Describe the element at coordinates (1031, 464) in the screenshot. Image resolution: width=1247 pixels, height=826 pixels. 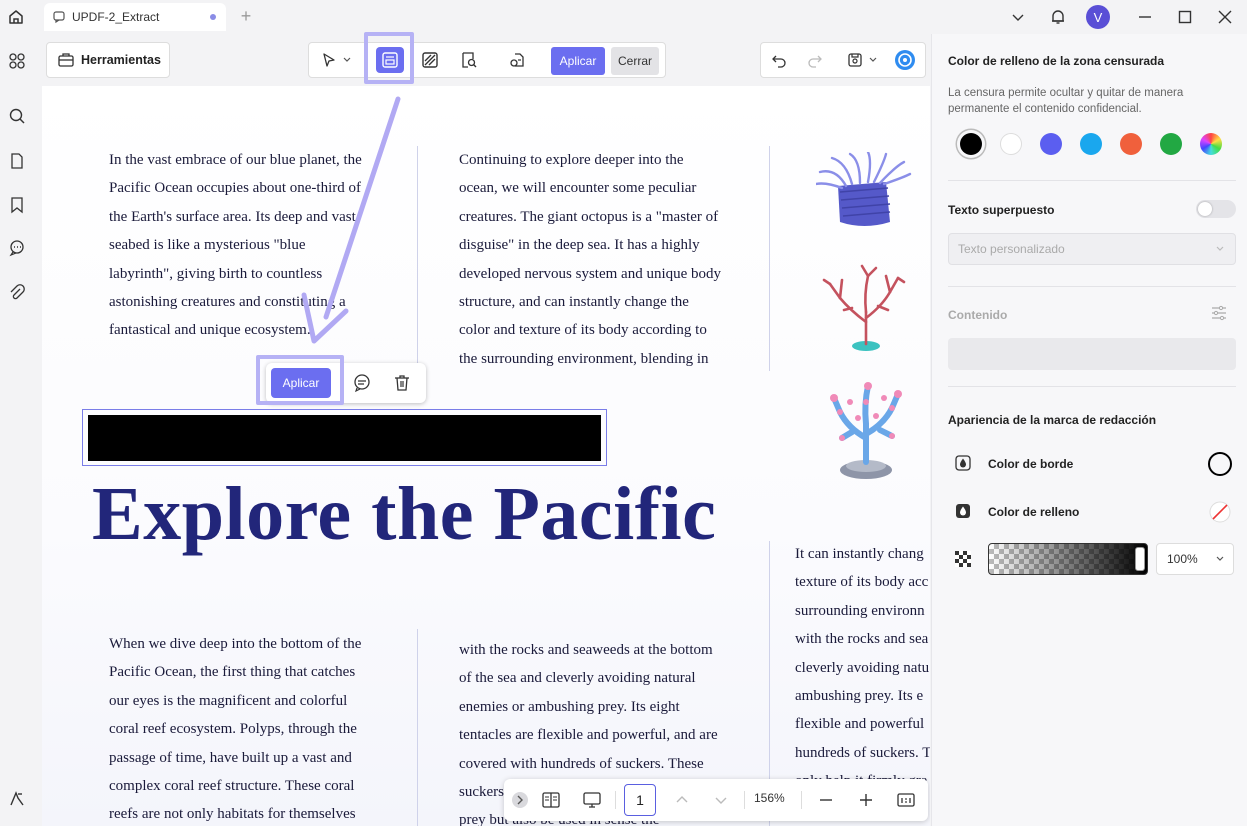
I see `border-color-label: Color de borde` at that location.